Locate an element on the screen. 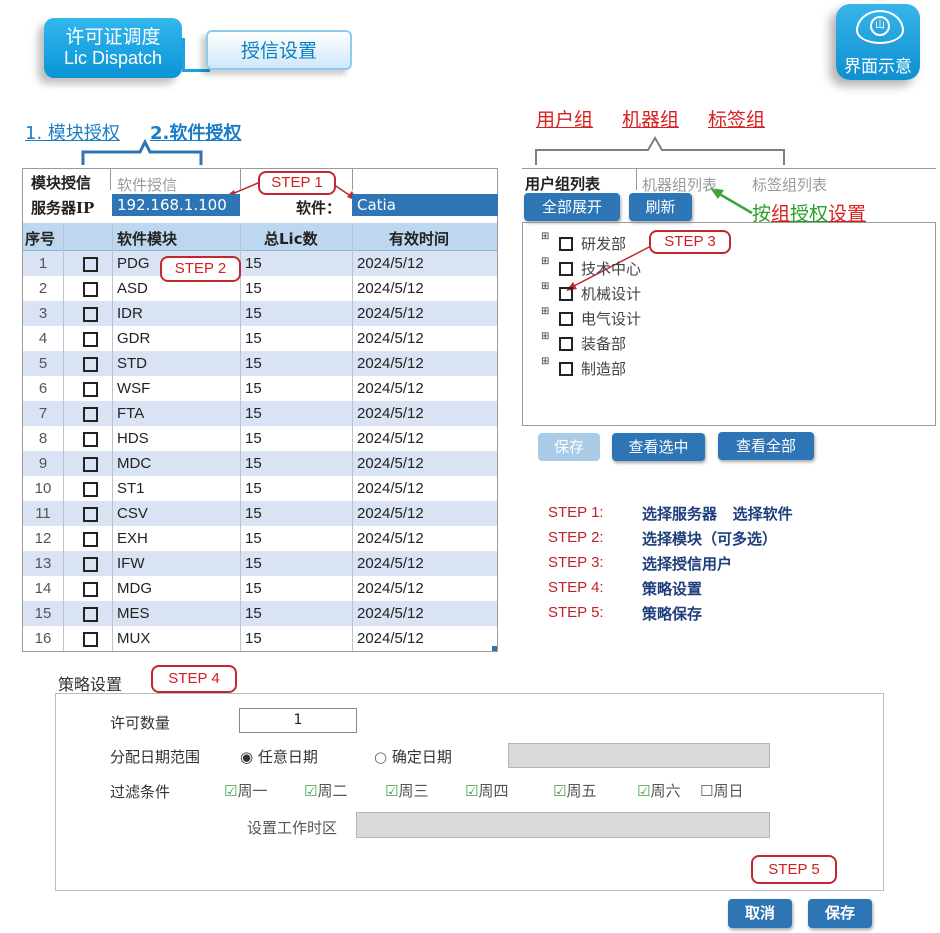 Image resolution: width=940 pixels, height=933 pixels. table-row: 15 MES 15 2024/5/12 is located at coordinates (260, 613).